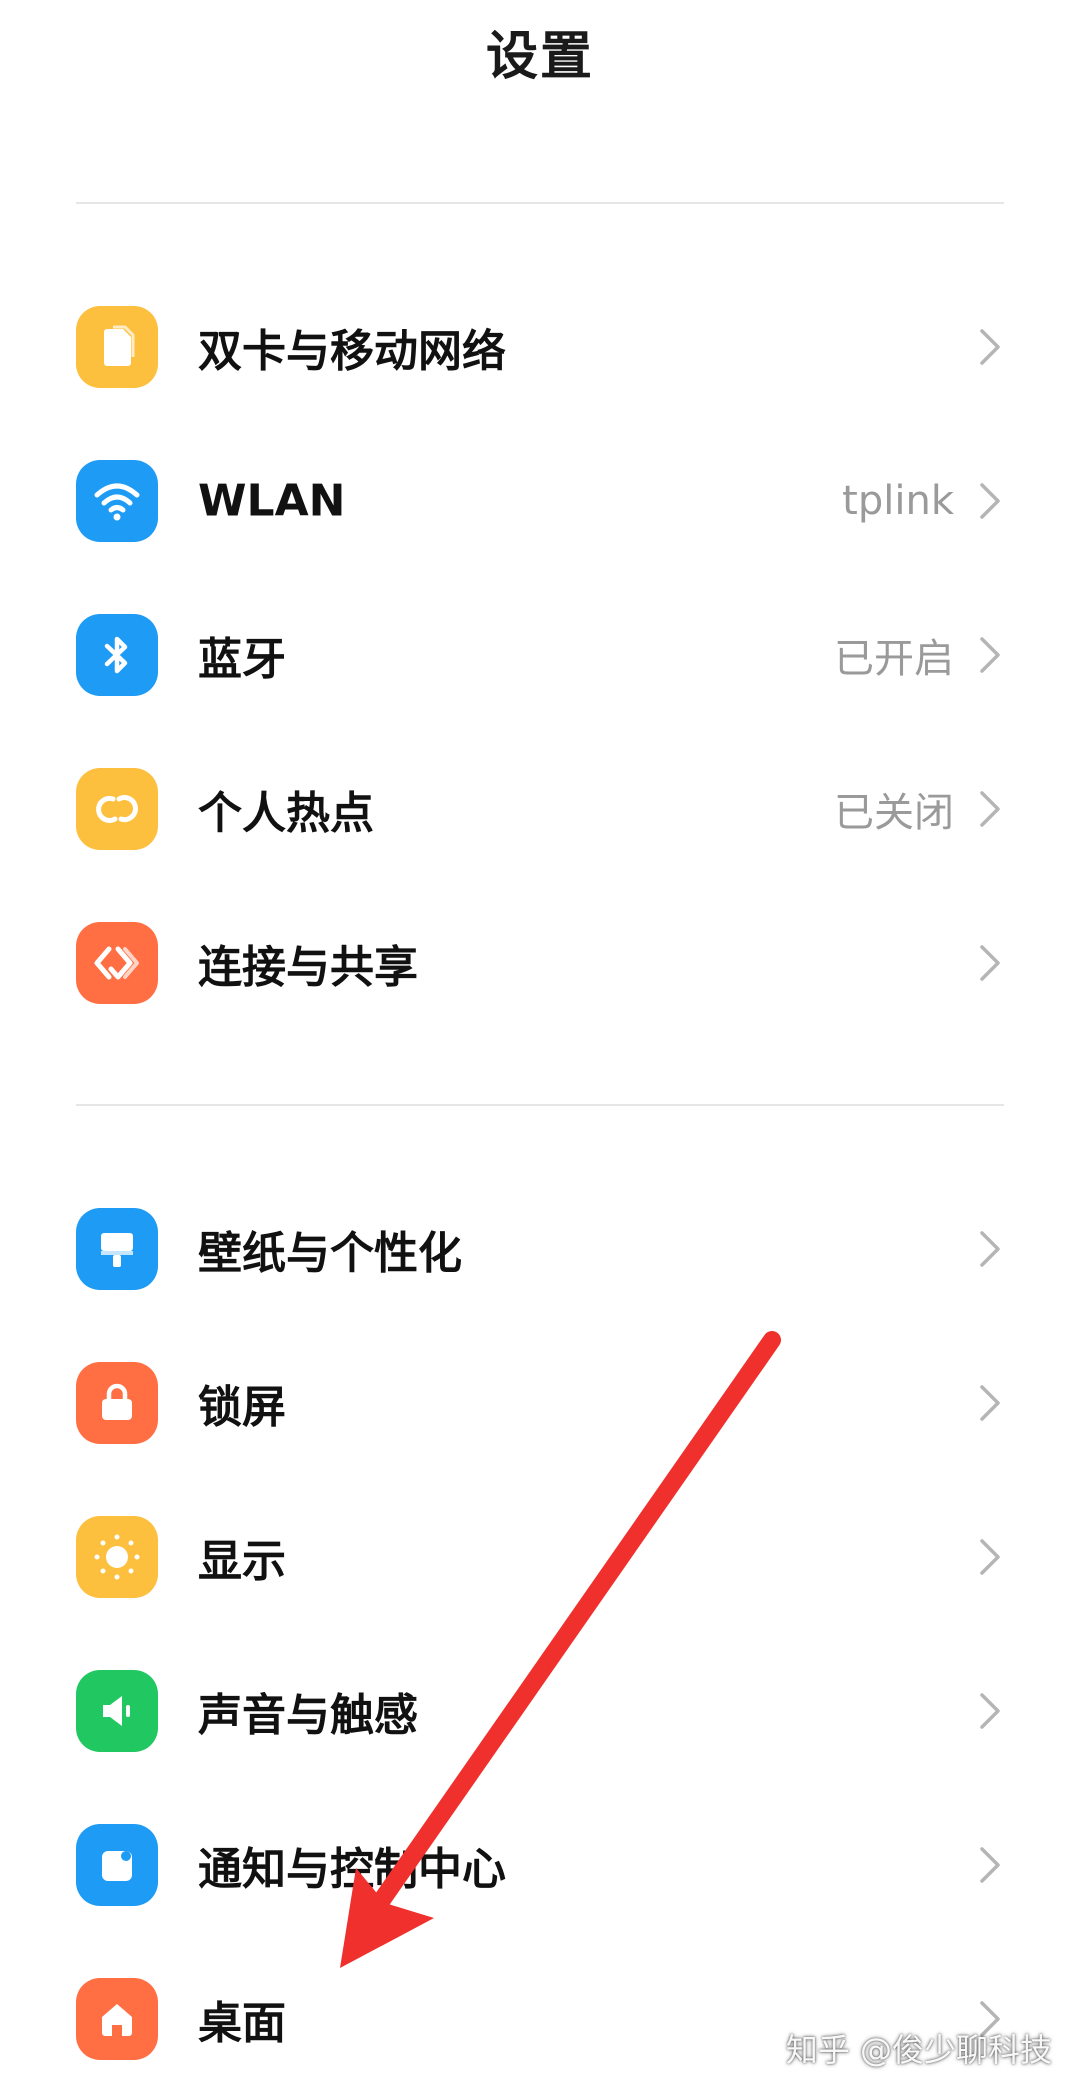 Image resolution: width=1080 pixels, height=2099 pixels. Describe the element at coordinates (894, 813) in the screenshot. I see `setting-item-value: 已关闭` at that location.